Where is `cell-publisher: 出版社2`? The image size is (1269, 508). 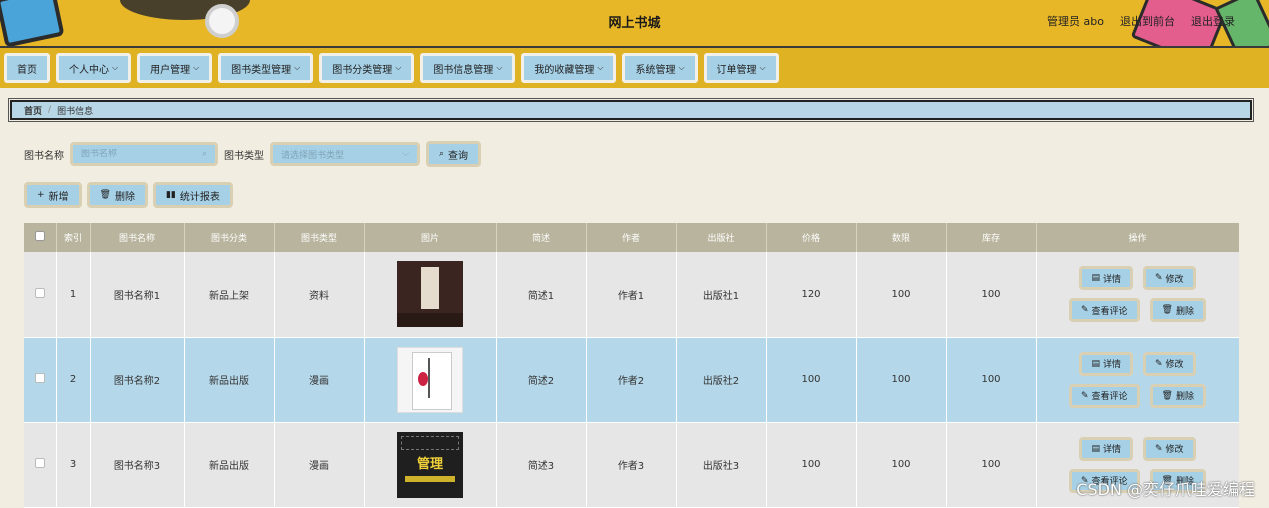 cell-publisher: 出版社2 is located at coordinates (721, 380).